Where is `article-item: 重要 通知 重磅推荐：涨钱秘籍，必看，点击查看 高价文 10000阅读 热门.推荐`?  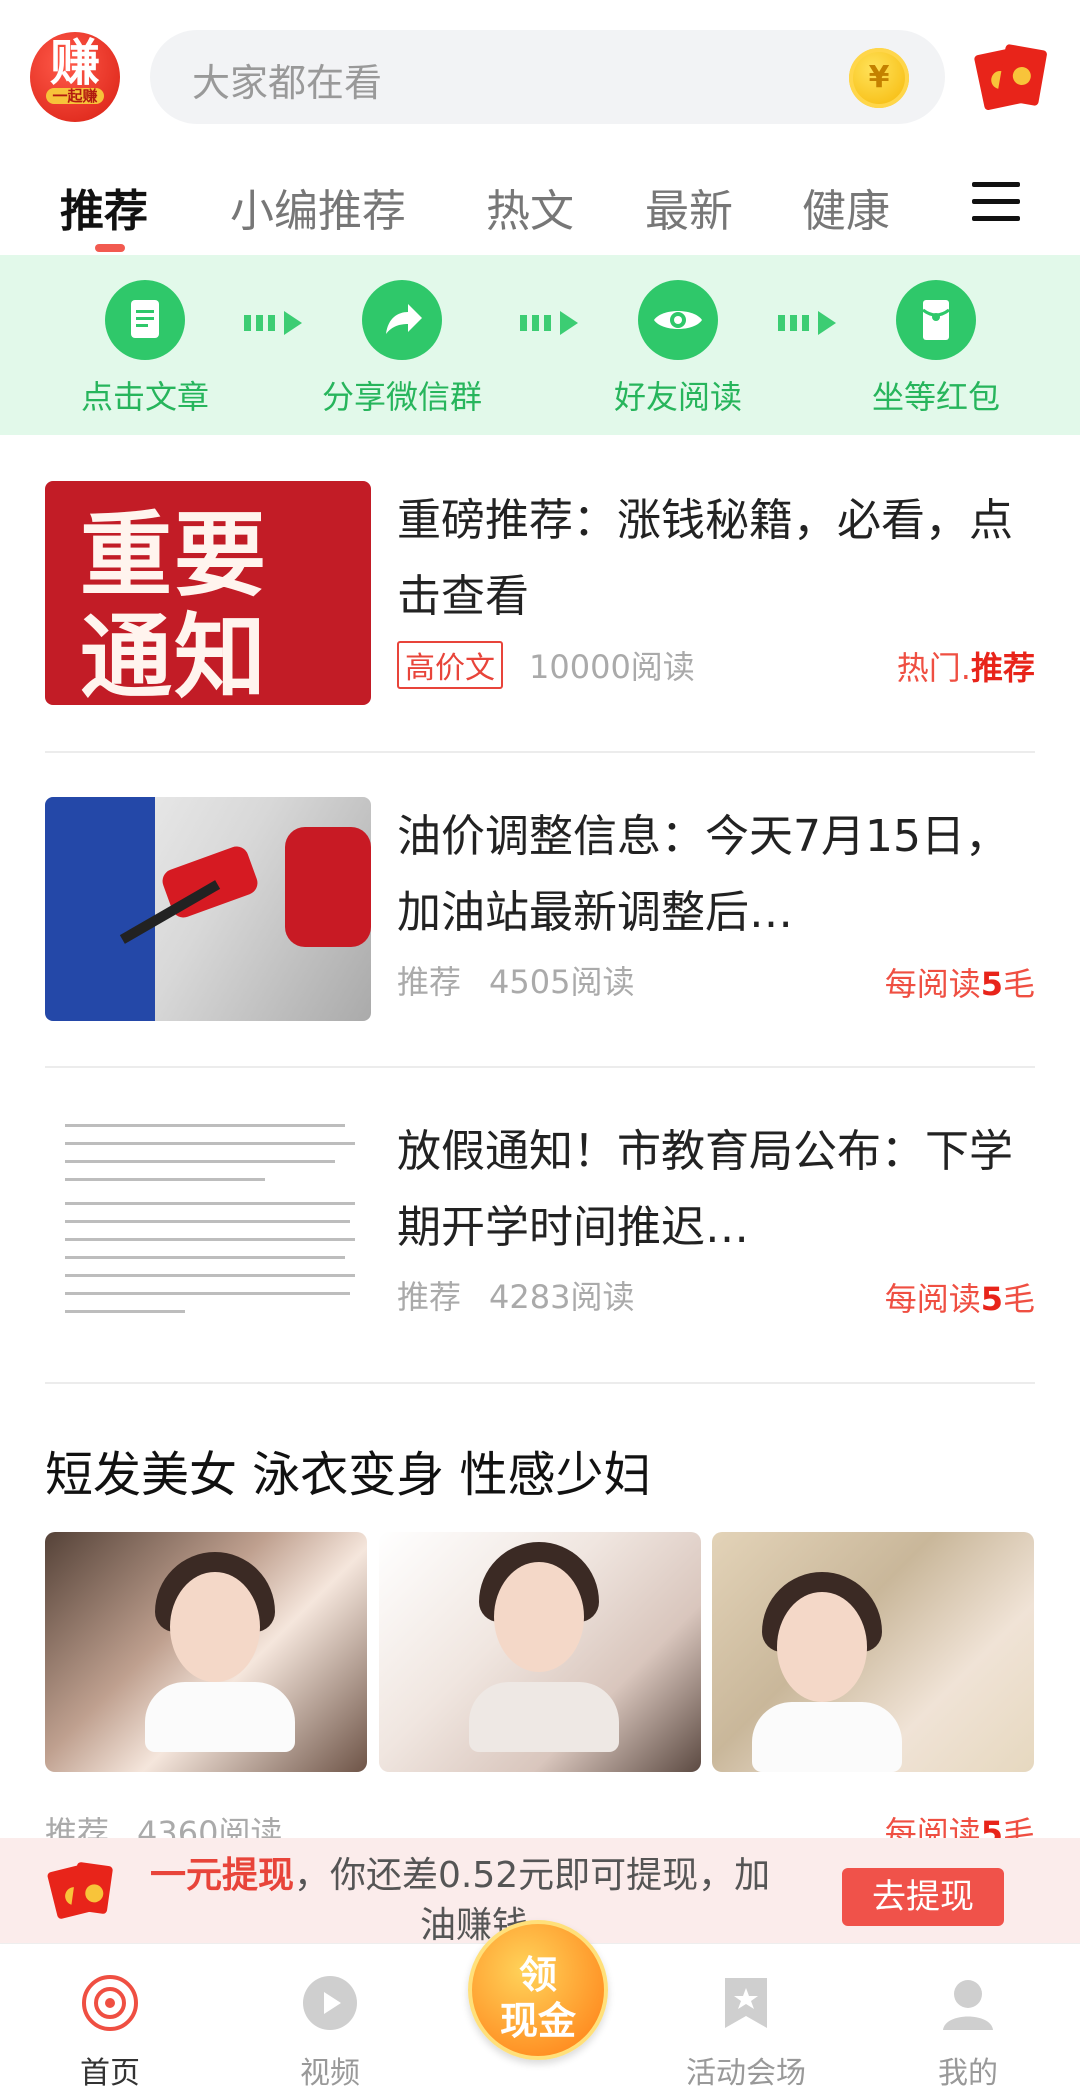
article-item: 重要 通知 重磅推荐：涨钱秘籍，必看，点击查看 高价文 10000阅读 热门.推荐 is located at coordinates (540, 601).